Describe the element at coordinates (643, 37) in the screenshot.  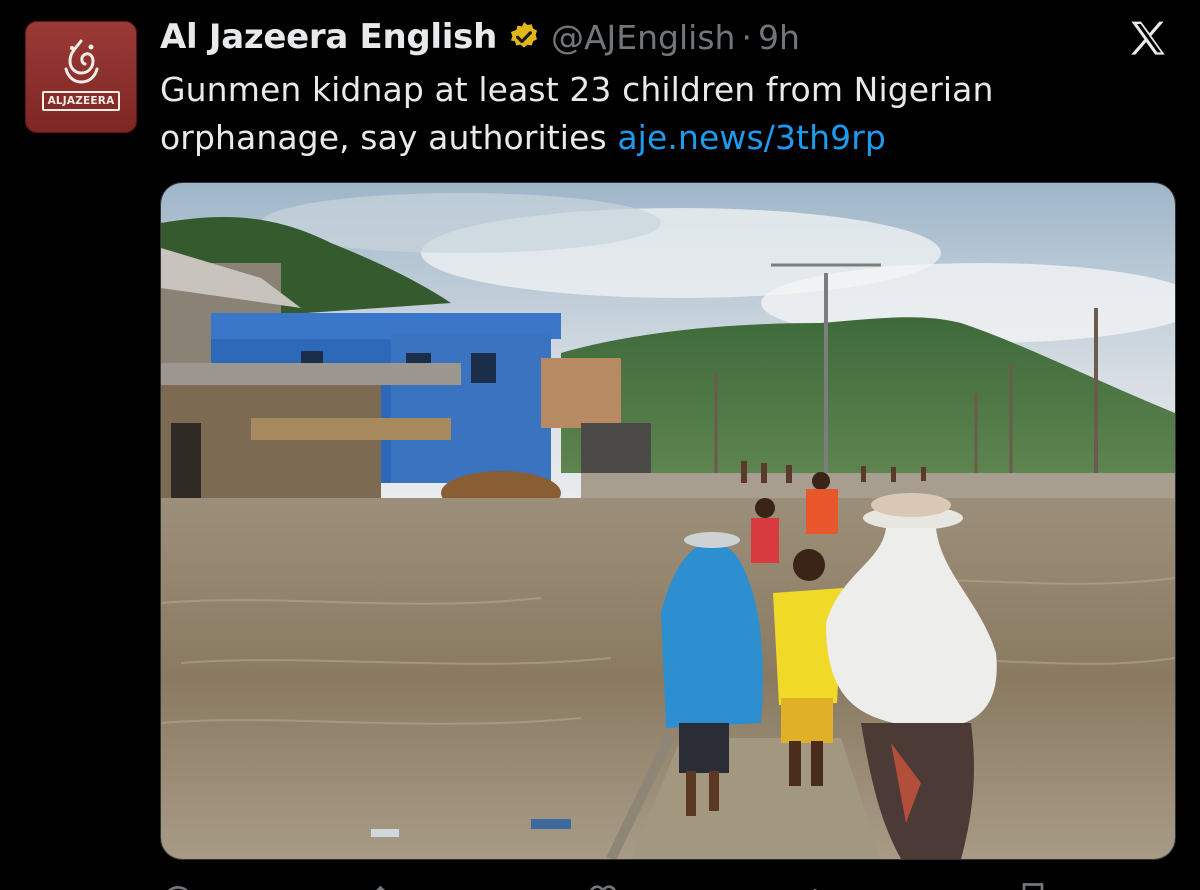
I see `user-handle: @AJEnglish` at that location.